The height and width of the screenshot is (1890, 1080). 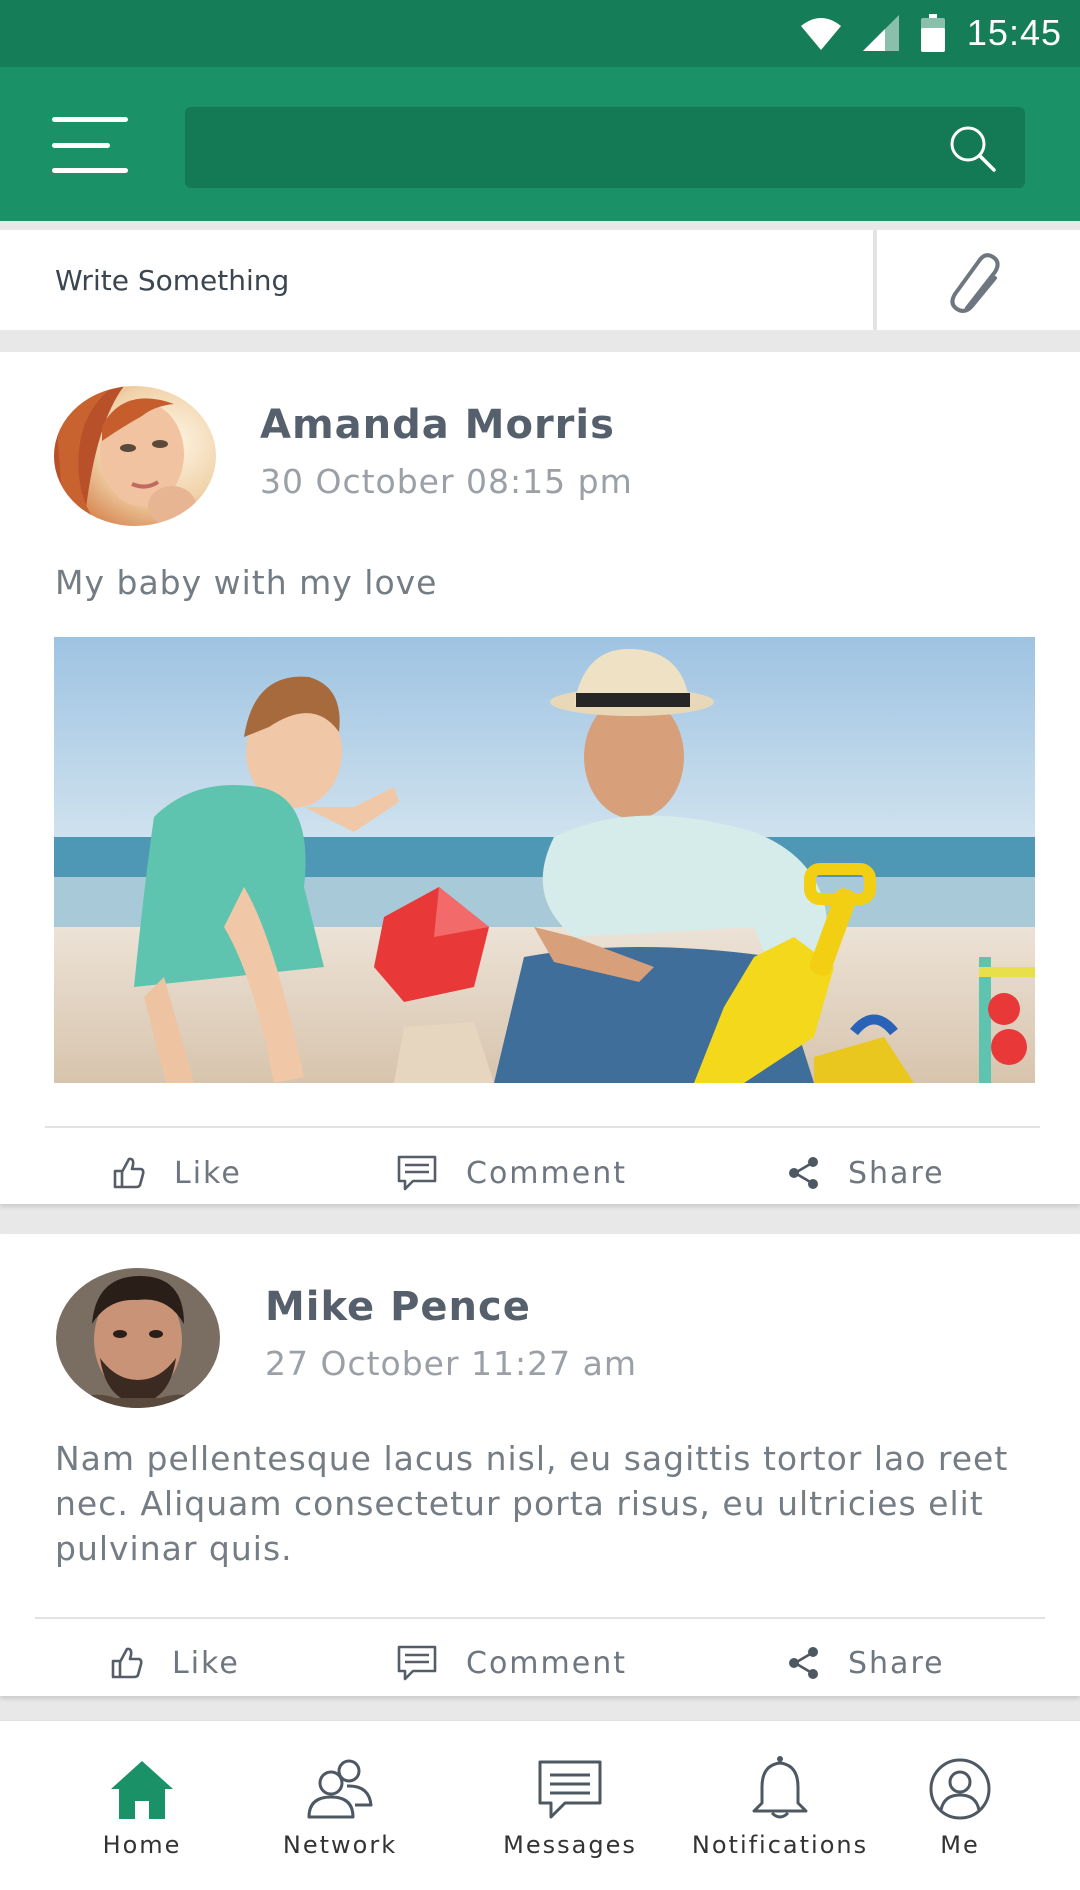 What do you see at coordinates (340, 1845) in the screenshot?
I see `nav-label: Network` at bounding box center [340, 1845].